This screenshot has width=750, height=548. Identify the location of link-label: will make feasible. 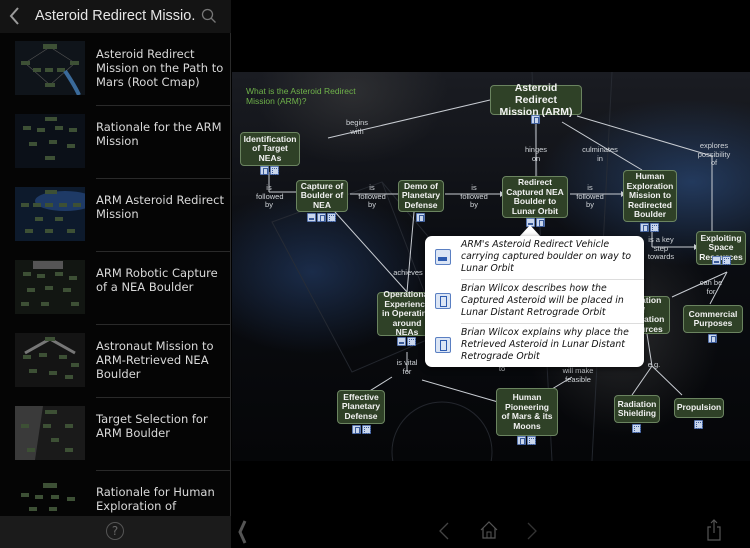
(578, 375).